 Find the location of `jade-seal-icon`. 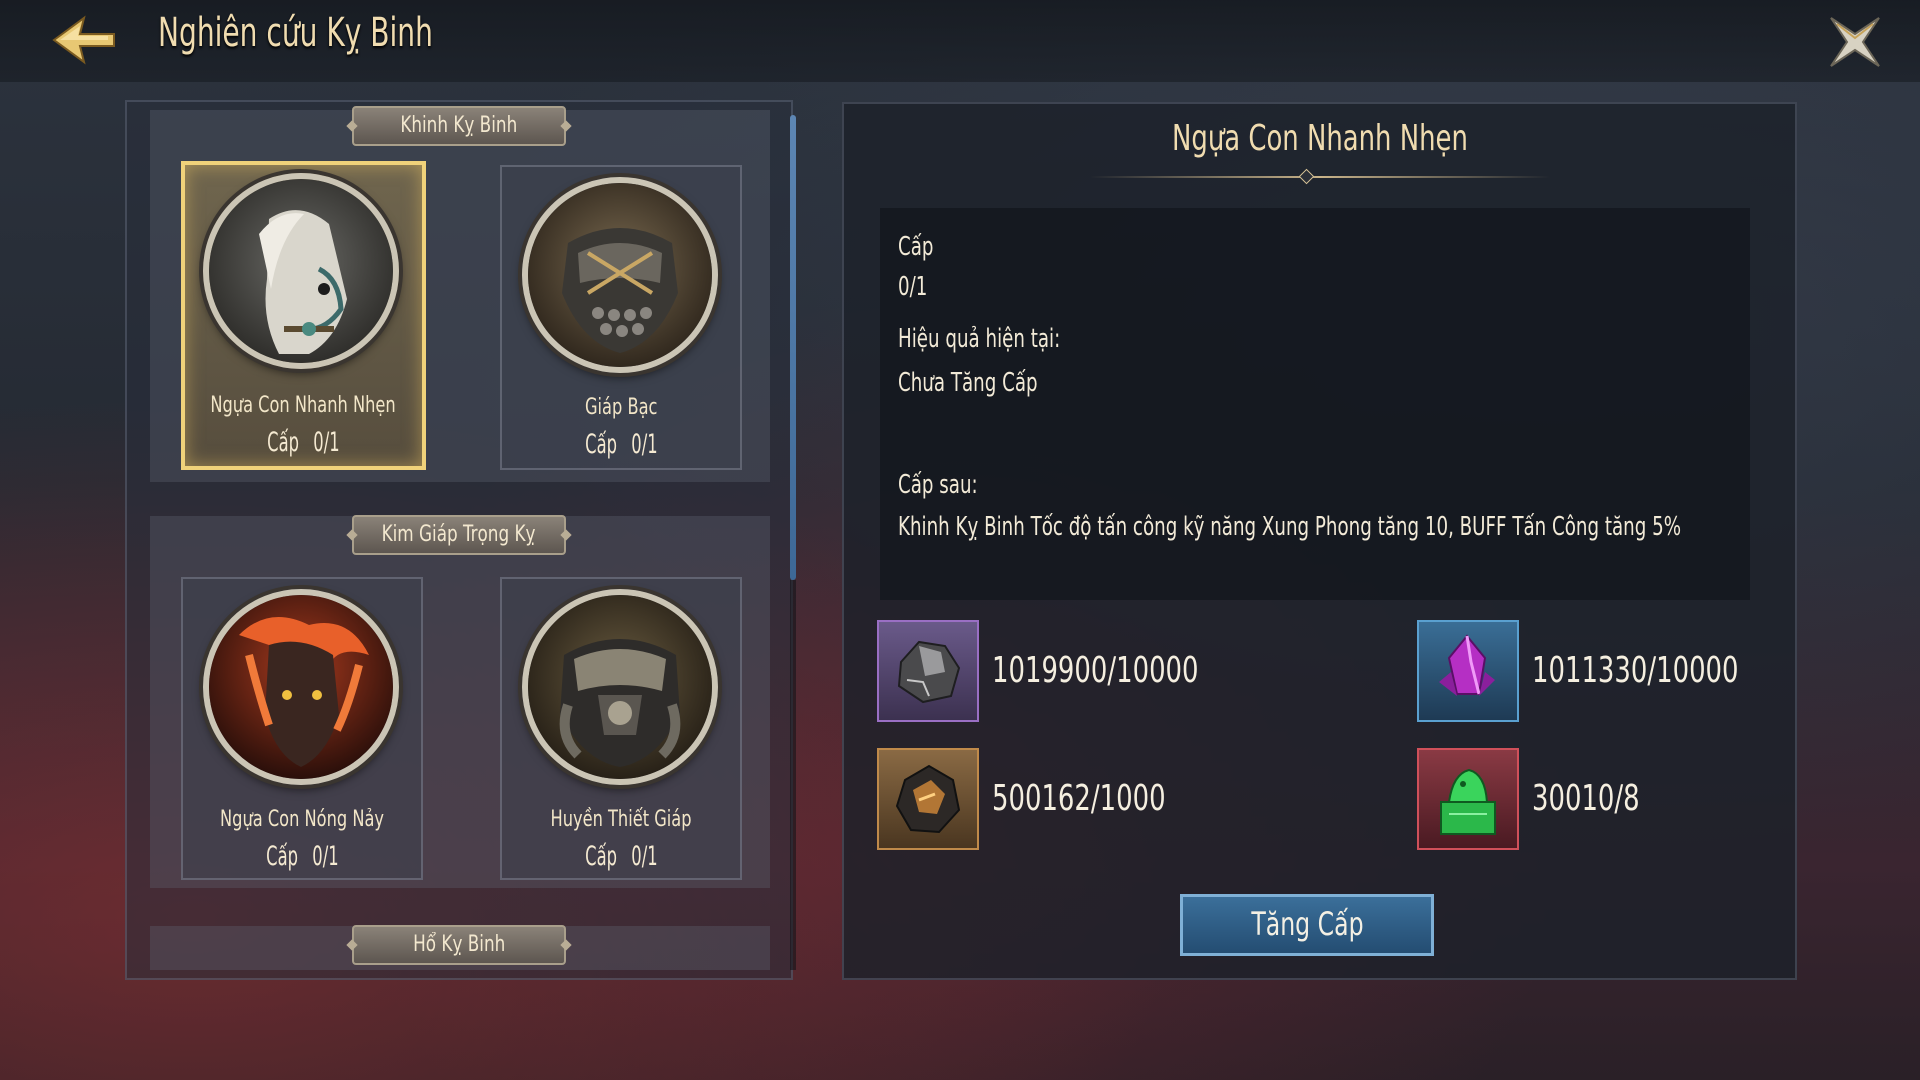

jade-seal-icon is located at coordinates (1468, 799).